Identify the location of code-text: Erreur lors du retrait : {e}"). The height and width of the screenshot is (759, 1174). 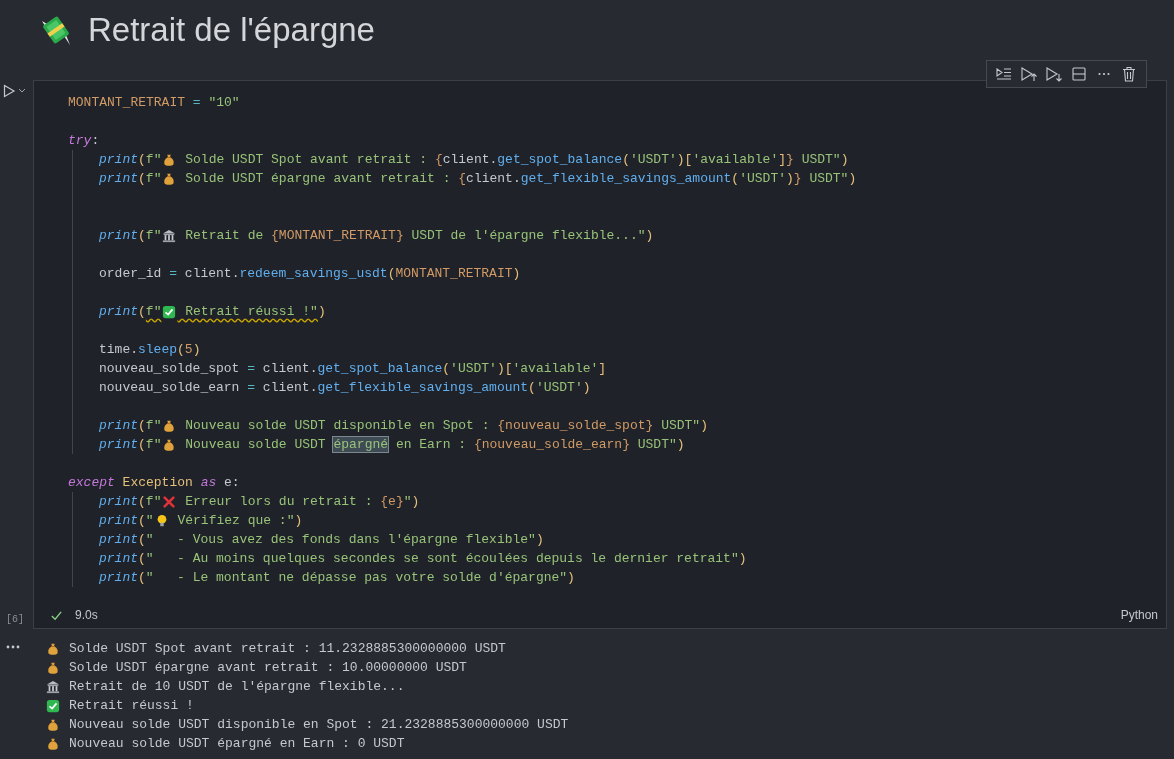
(302, 502).